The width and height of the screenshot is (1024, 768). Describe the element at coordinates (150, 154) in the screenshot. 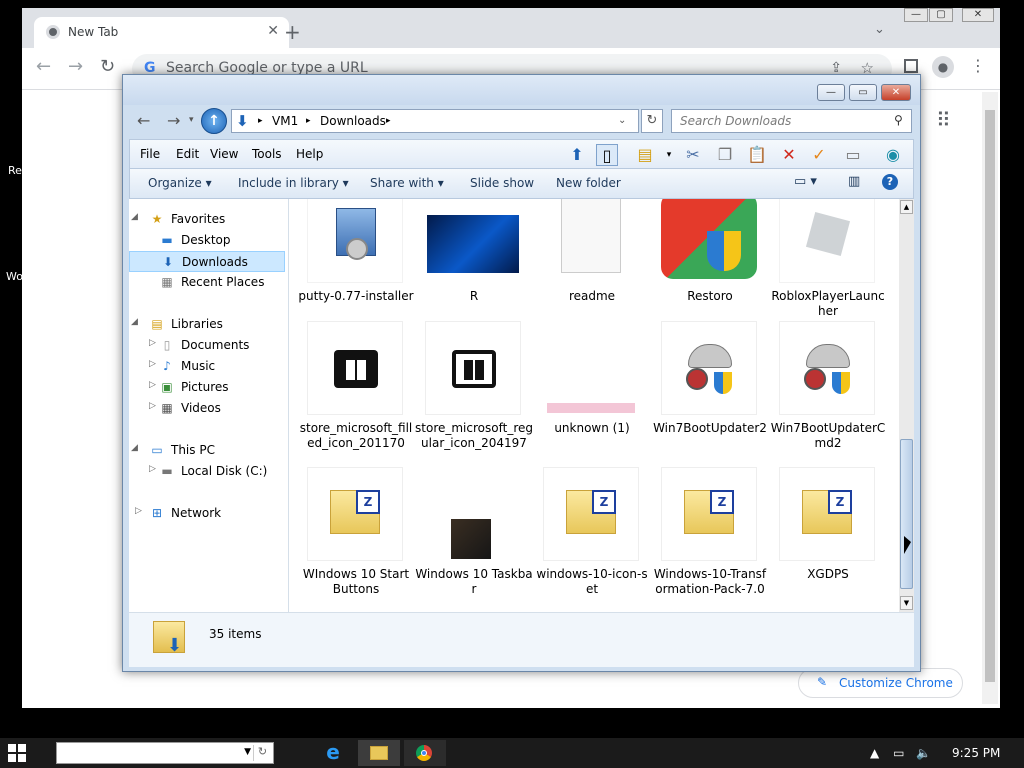

I see `menu-file: File` at that location.